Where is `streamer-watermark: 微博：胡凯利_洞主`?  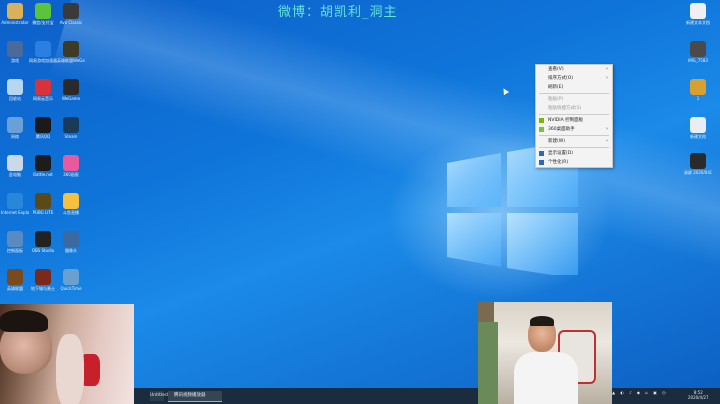
streamer-watermark: 微博：胡凯利_洞主 is located at coordinates (338, 12).